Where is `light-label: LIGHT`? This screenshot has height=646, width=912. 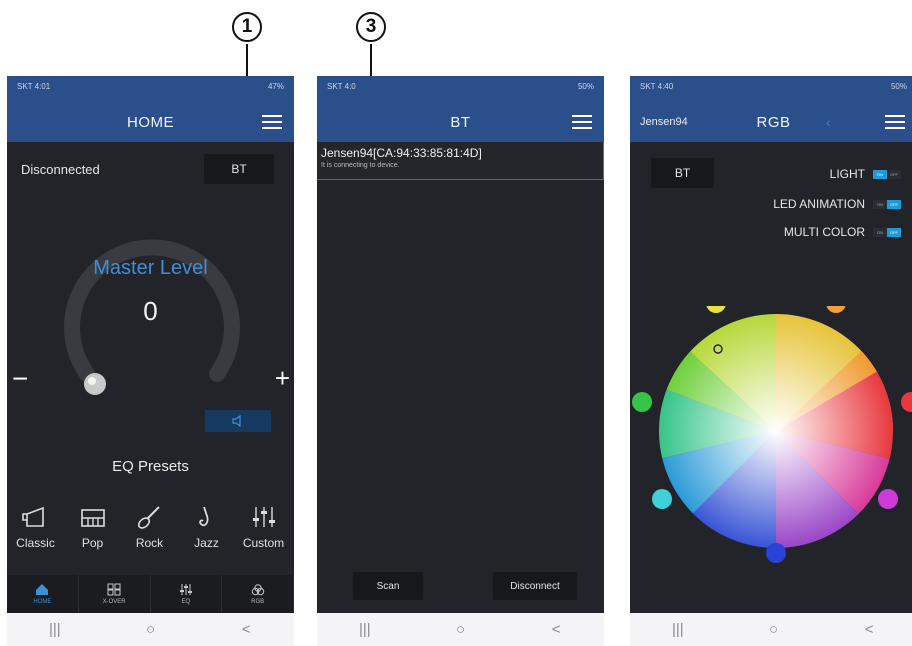 light-label: LIGHT is located at coordinates (847, 174).